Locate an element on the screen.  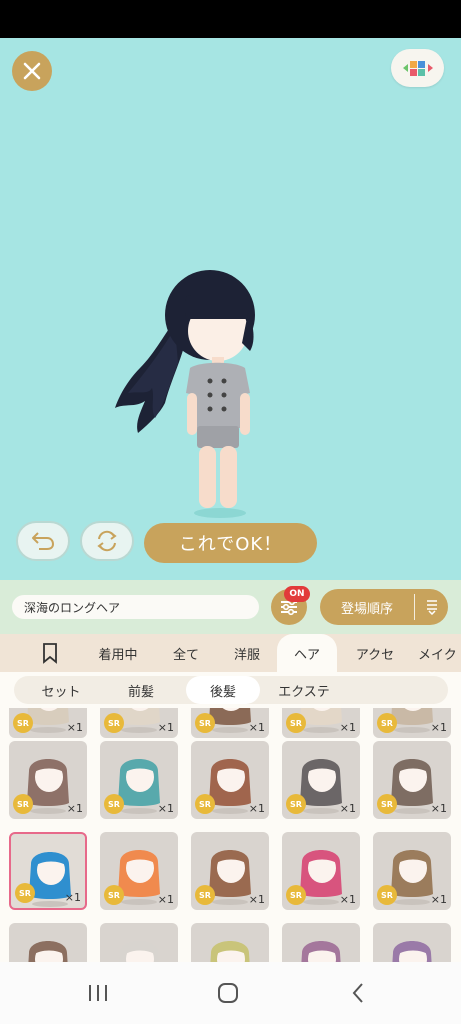
tab-bookmark is located at coordinates (50, 653).